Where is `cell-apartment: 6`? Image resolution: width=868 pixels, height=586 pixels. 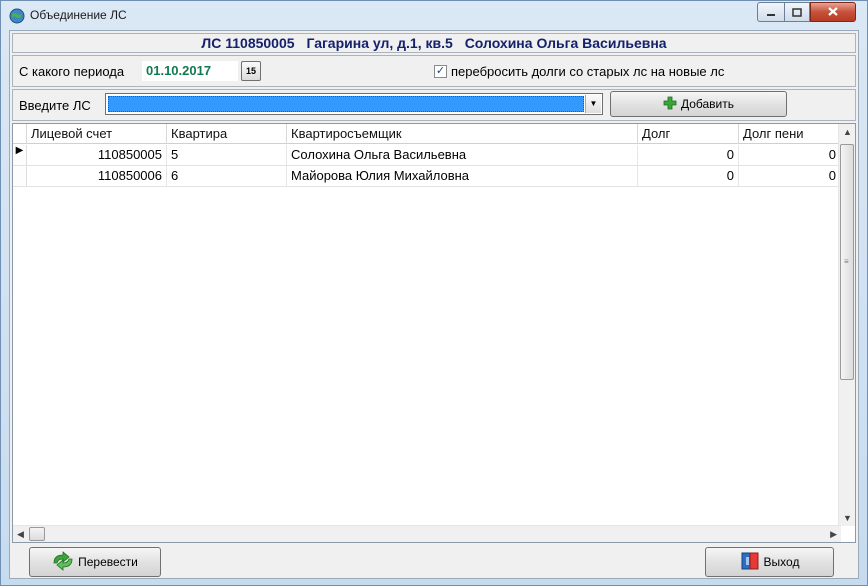 cell-apartment: 6 is located at coordinates (227, 176).